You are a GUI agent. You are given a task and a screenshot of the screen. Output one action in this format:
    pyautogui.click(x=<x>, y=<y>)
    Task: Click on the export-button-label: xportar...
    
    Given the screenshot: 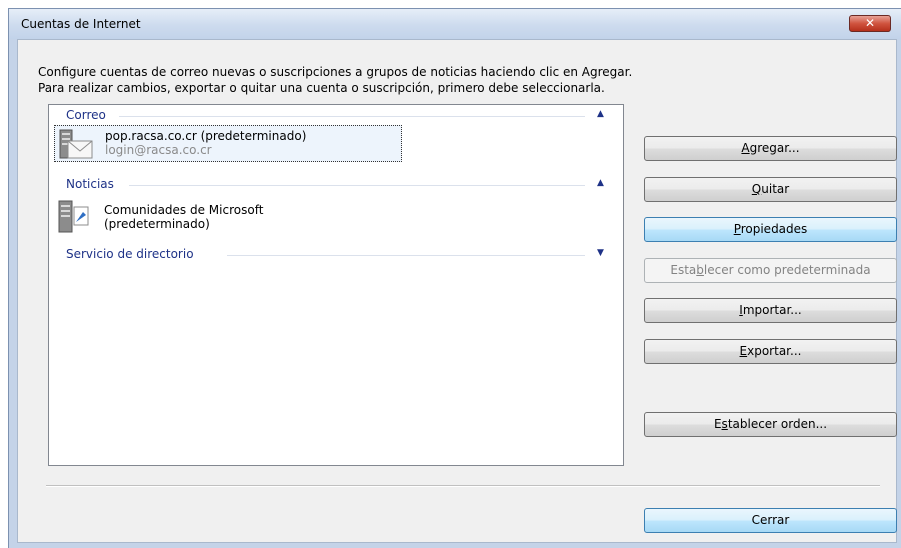 What is the action you would take?
    pyautogui.click(x=774, y=351)
    